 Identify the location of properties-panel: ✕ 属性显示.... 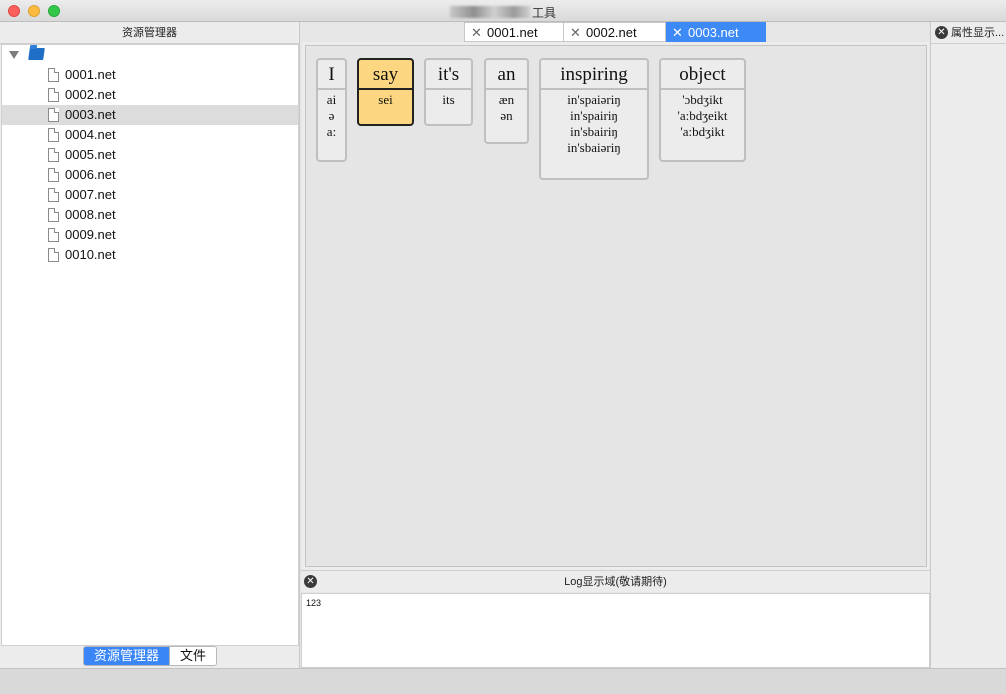
(968, 345).